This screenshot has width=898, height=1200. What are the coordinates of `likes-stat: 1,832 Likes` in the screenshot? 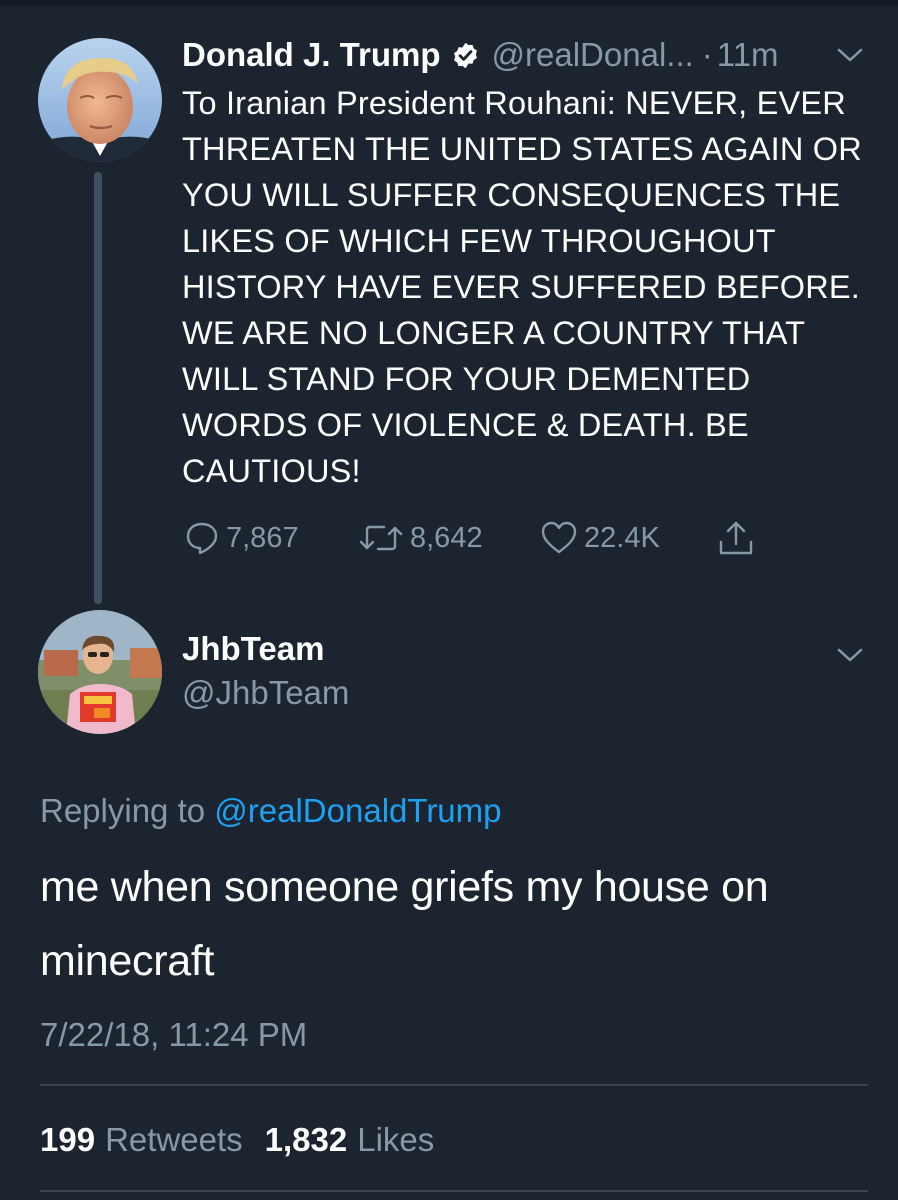 It's located at (361, 1139).